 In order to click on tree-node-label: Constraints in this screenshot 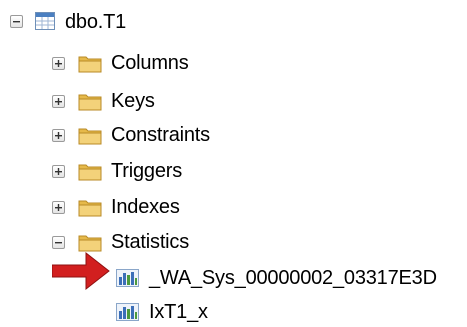, I will do `click(160, 135)`.